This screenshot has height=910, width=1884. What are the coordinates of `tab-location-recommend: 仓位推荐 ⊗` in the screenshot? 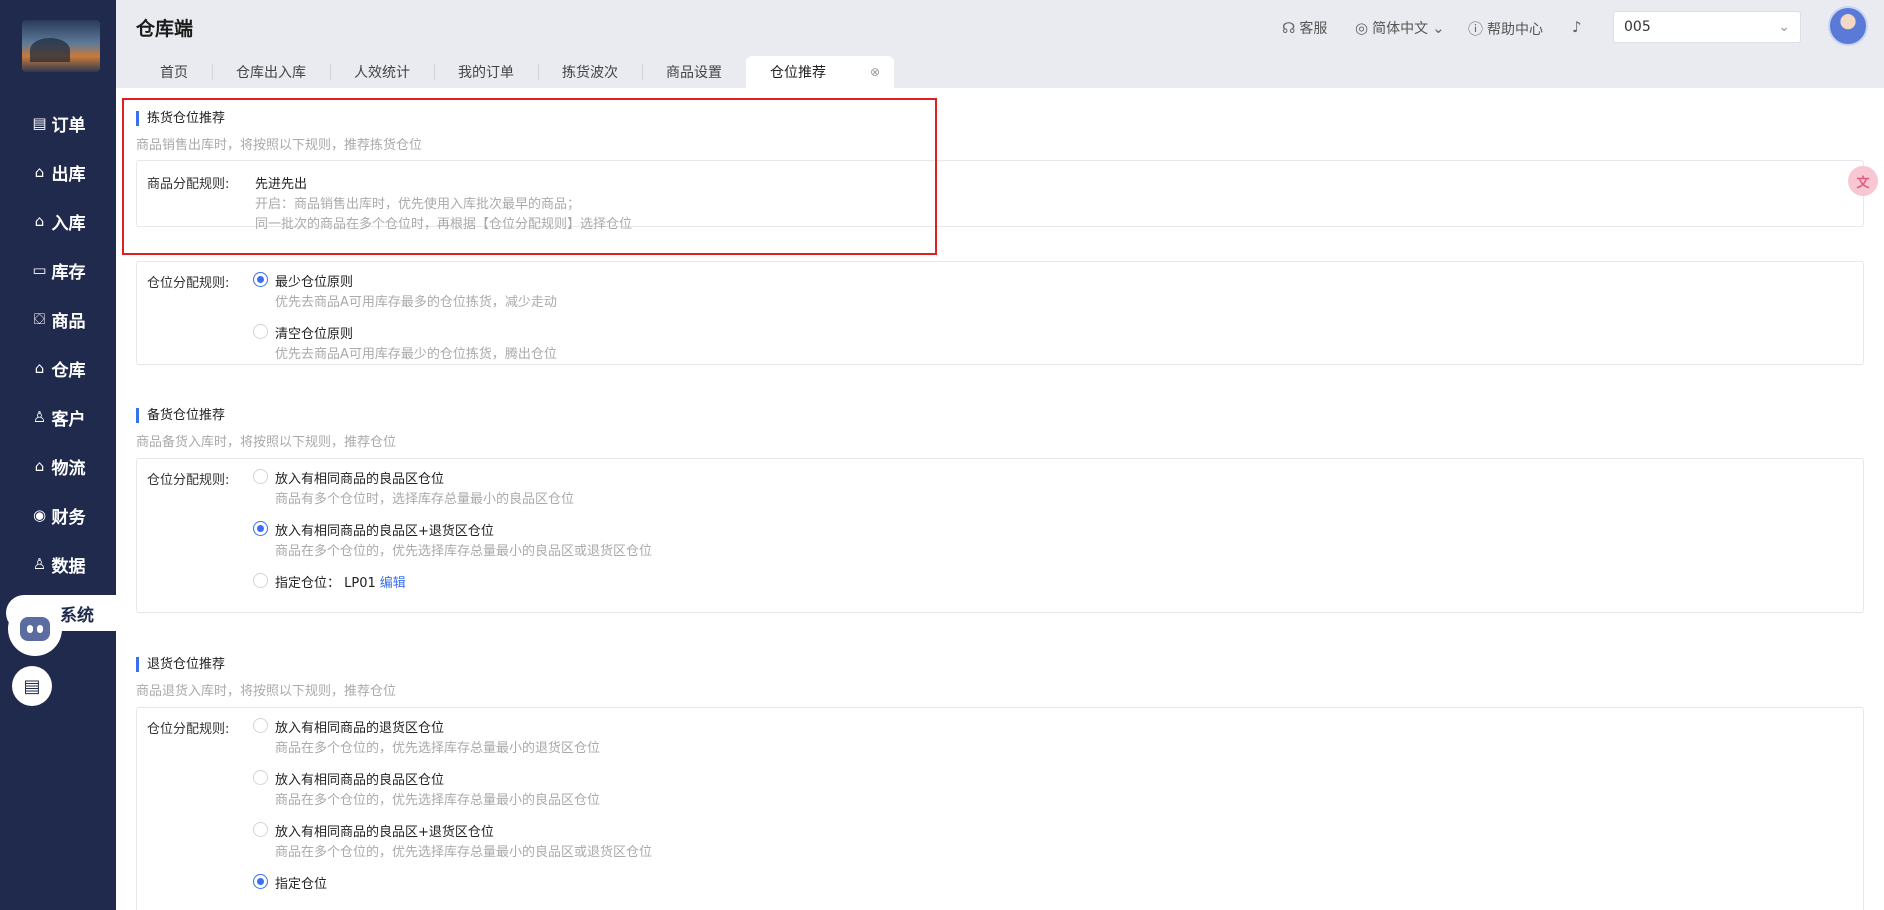 It's located at (820, 72).